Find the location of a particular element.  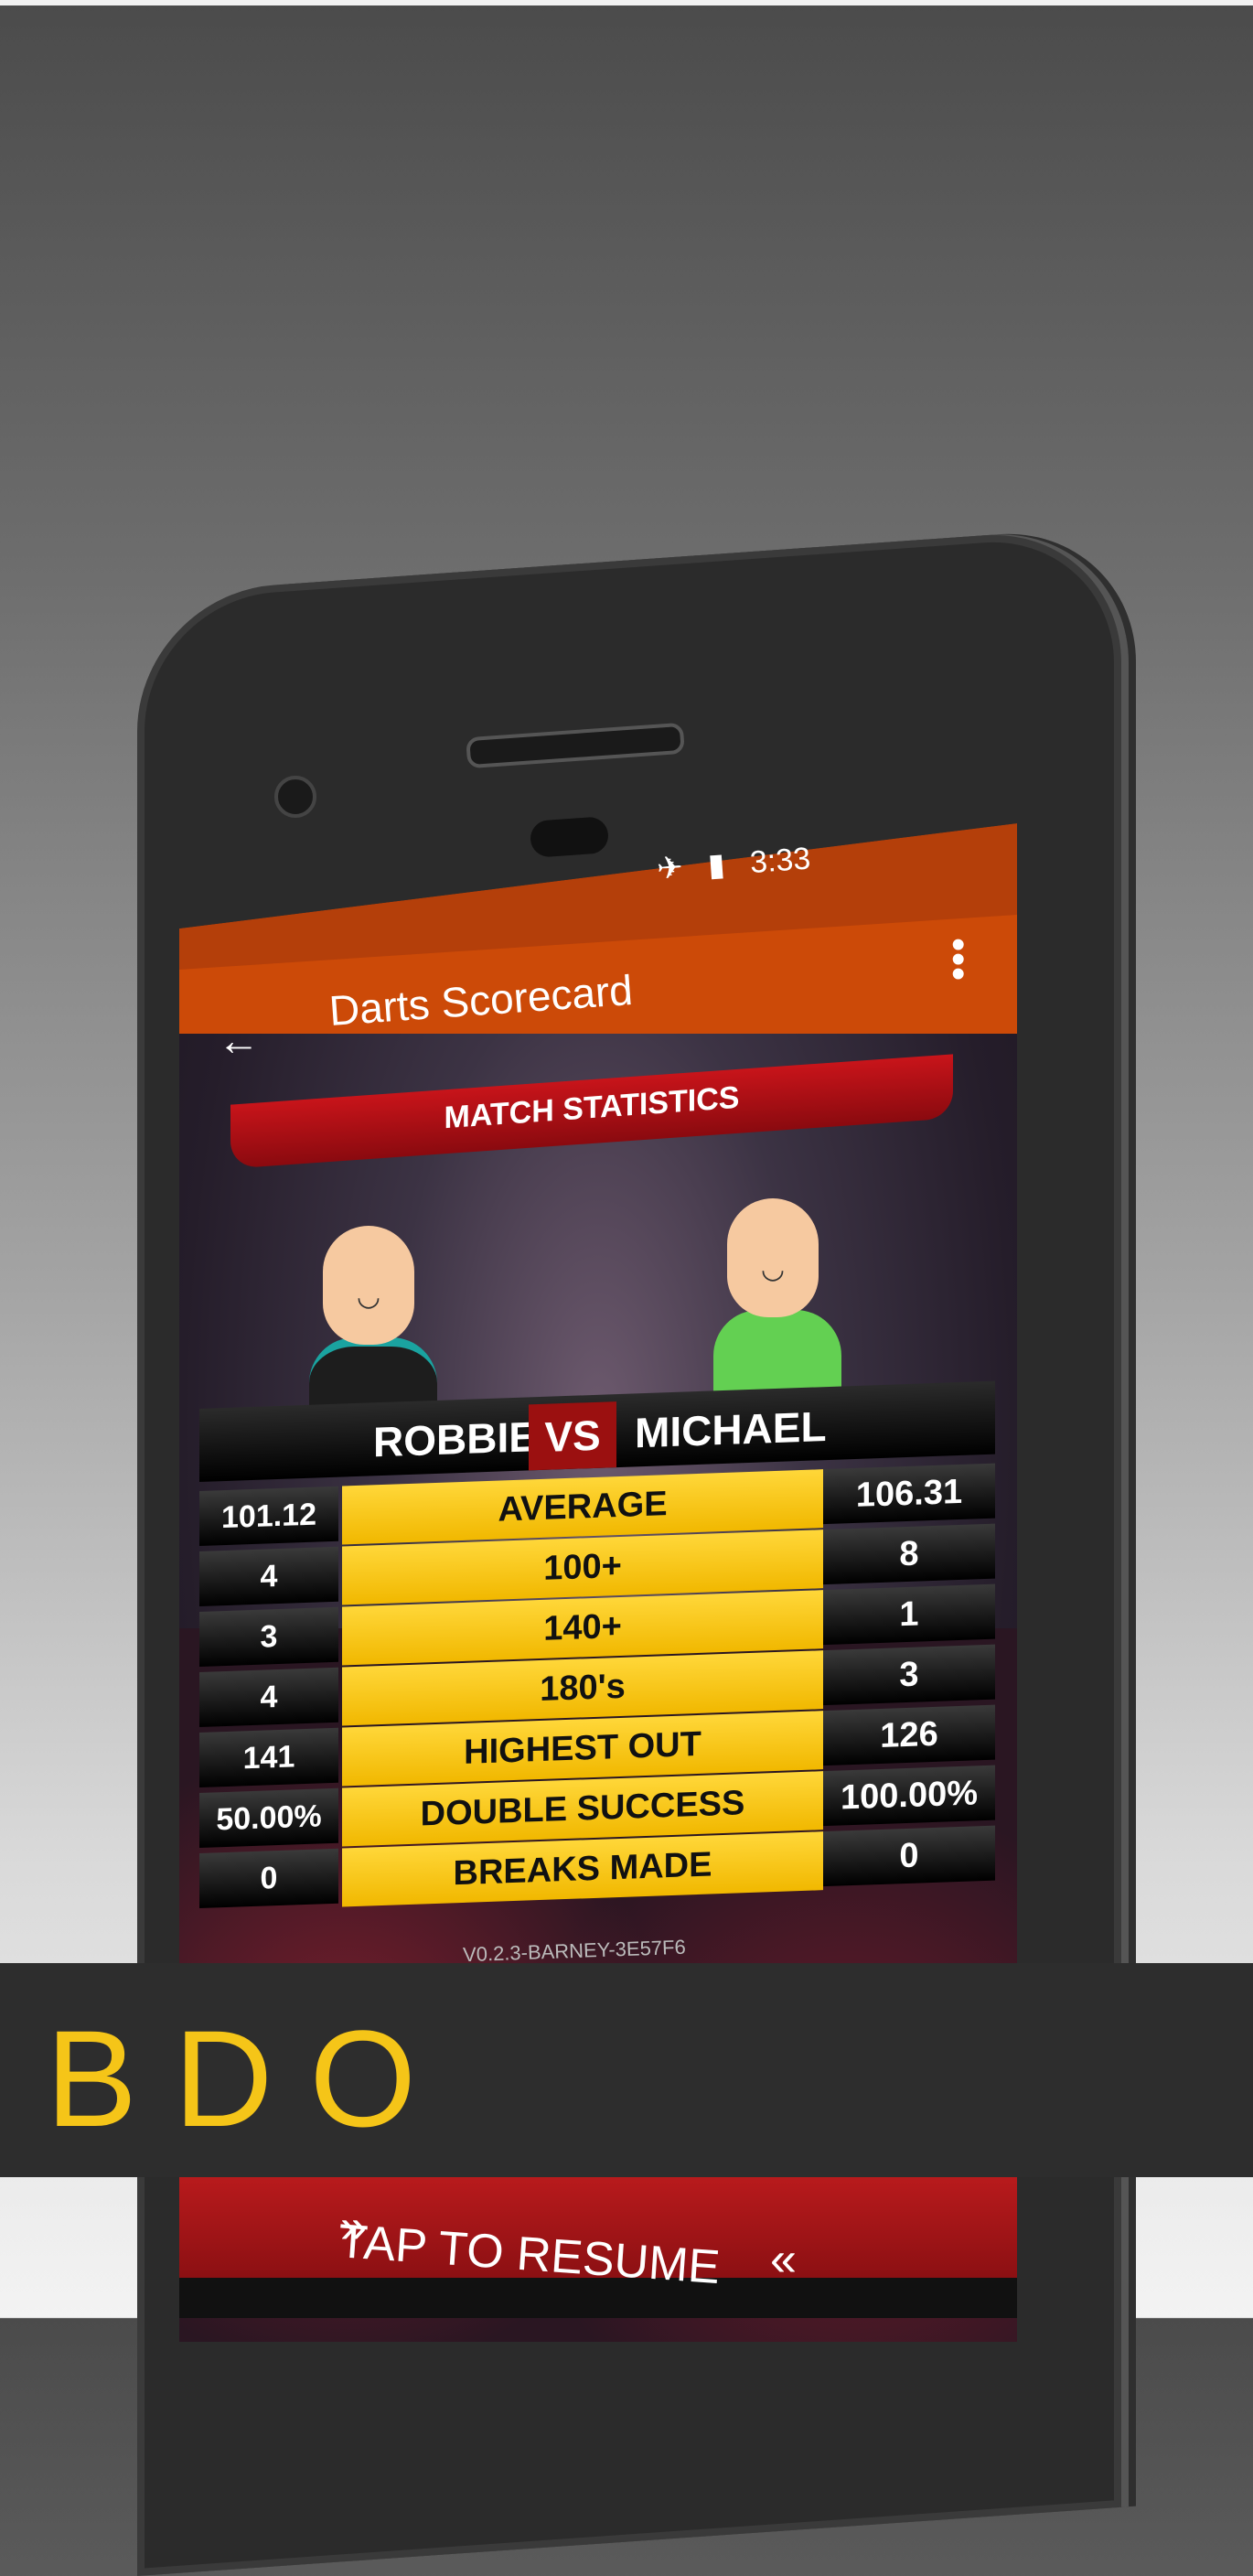

bdo-label: BDO is located at coordinates (250, 2078).